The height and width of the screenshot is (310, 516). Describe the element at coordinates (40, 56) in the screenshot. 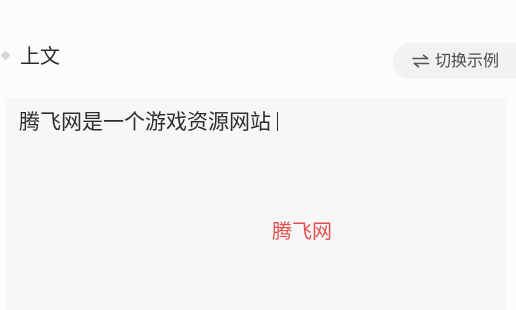

I see `section-title: 上文` at that location.